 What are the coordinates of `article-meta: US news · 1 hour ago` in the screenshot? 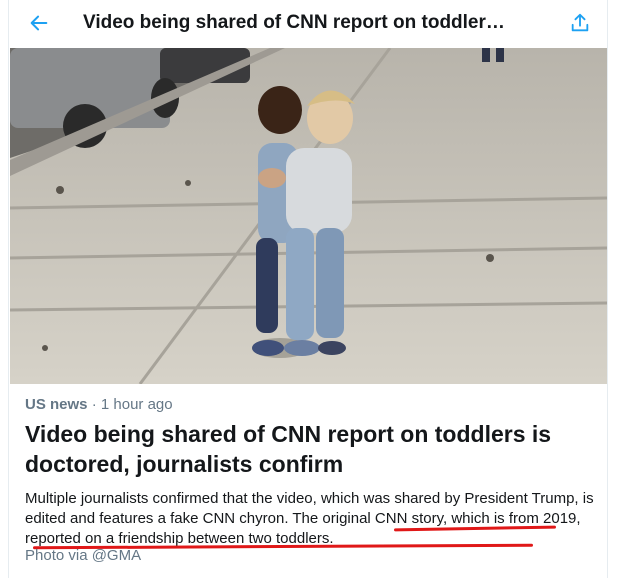 It's located at (99, 405).